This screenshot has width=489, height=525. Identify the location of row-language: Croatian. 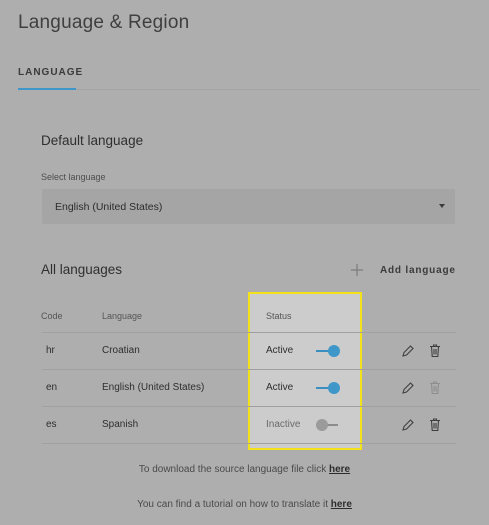
(121, 350).